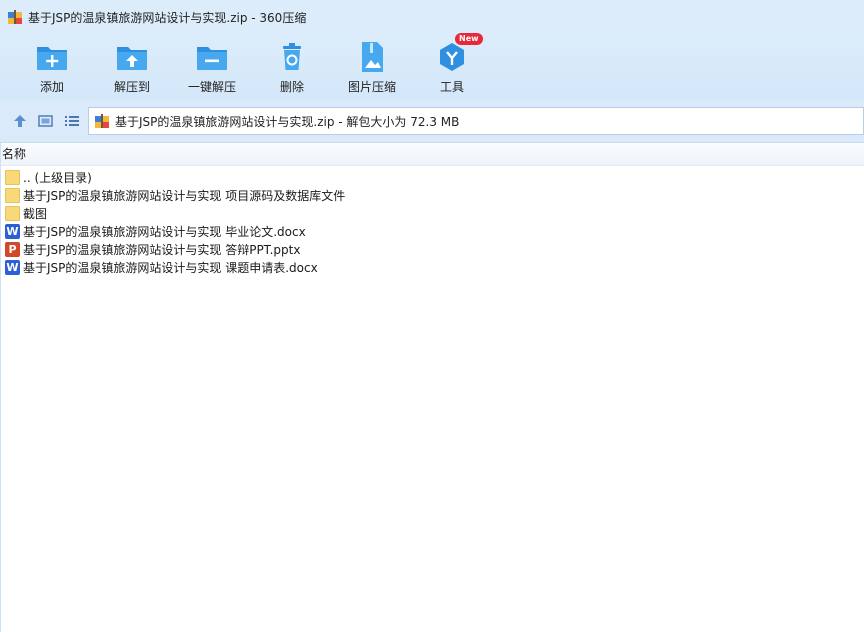  I want to click on add-label: 添加, so click(51, 87).